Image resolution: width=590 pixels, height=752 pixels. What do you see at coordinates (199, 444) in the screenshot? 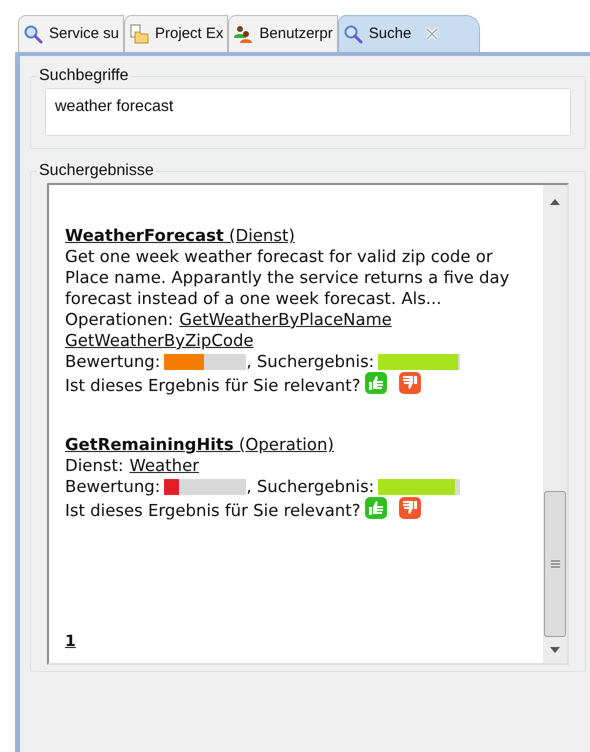
I see `result-title-link: GetRemainingHits (Operation)` at bounding box center [199, 444].